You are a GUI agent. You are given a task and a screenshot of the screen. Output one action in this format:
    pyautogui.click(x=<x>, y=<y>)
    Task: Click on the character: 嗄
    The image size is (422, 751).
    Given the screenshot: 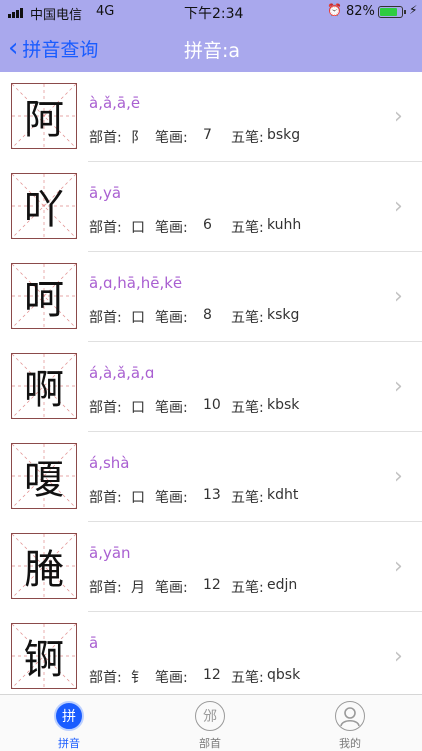 What is the action you would take?
    pyautogui.click(x=44, y=480)
    